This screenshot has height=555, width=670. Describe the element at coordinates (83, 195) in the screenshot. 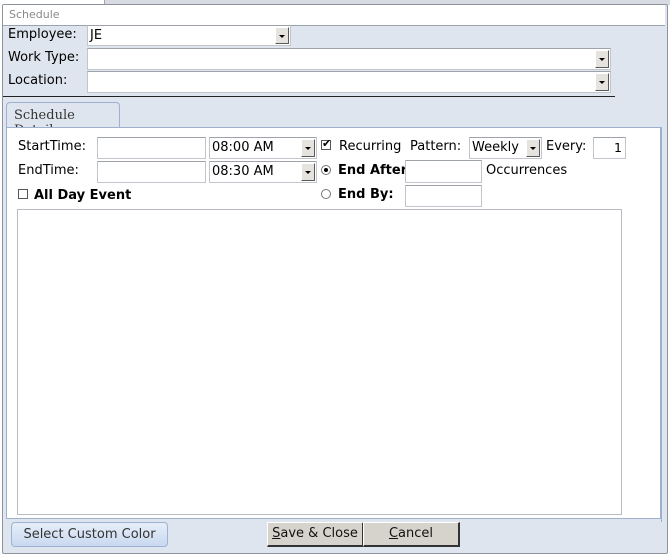

I see `all-day-label: All Day Event` at that location.